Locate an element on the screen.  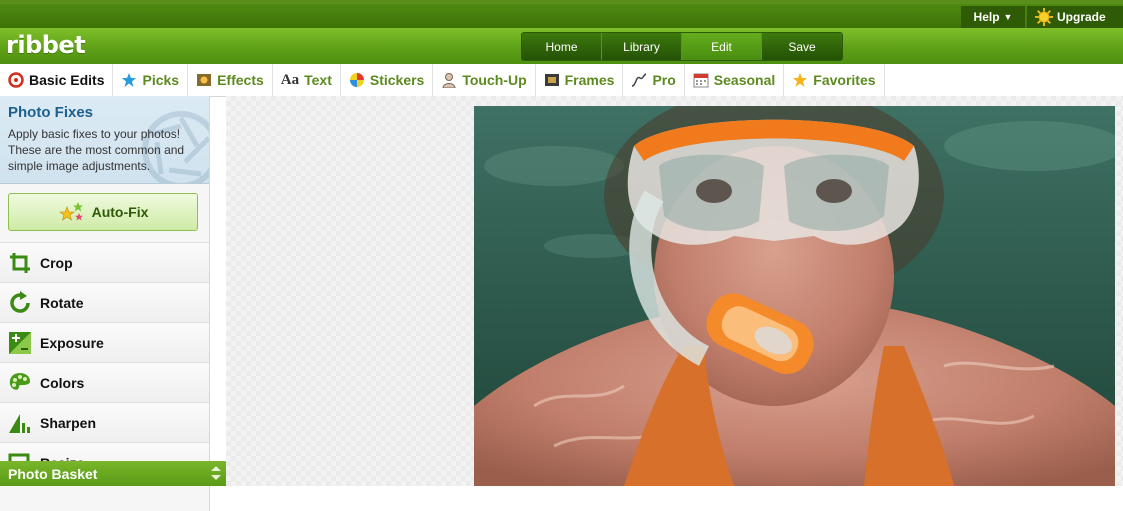
tab-seasonal: Seasonal is located at coordinates (735, 80).